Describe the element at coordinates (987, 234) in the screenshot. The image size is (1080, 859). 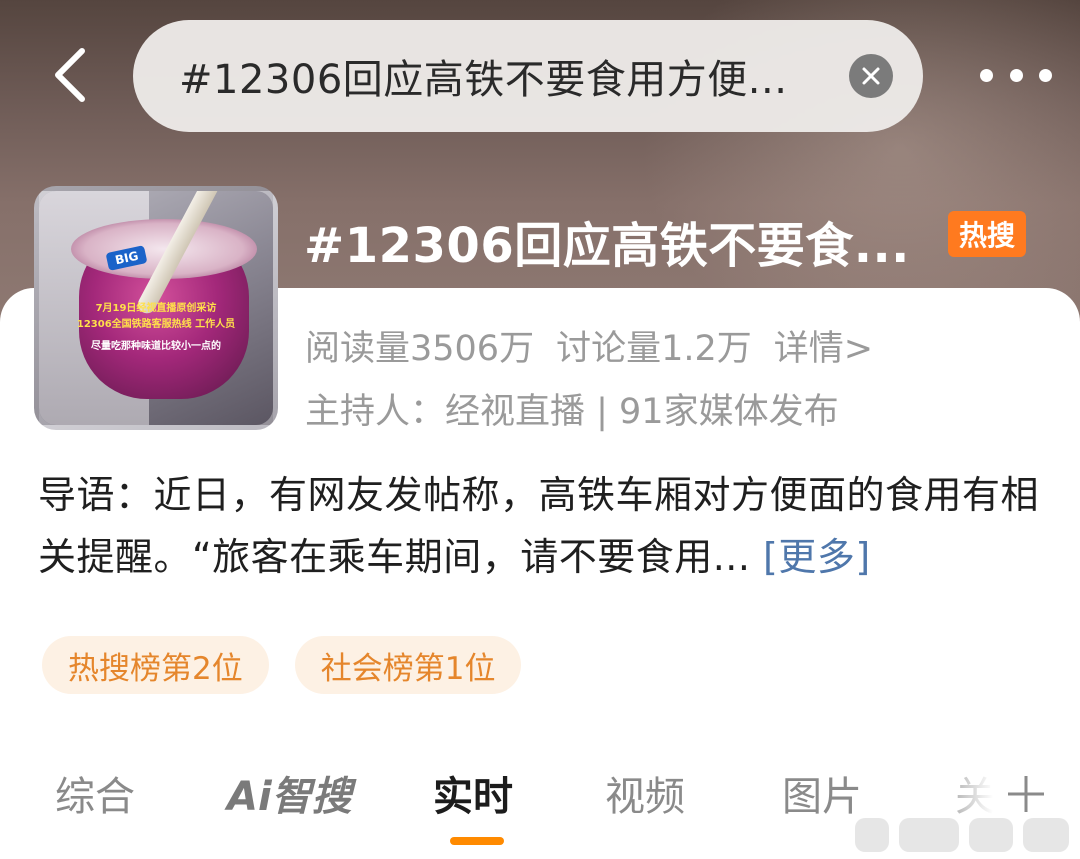
I see `hot-search-badge: 热搜` at that location.